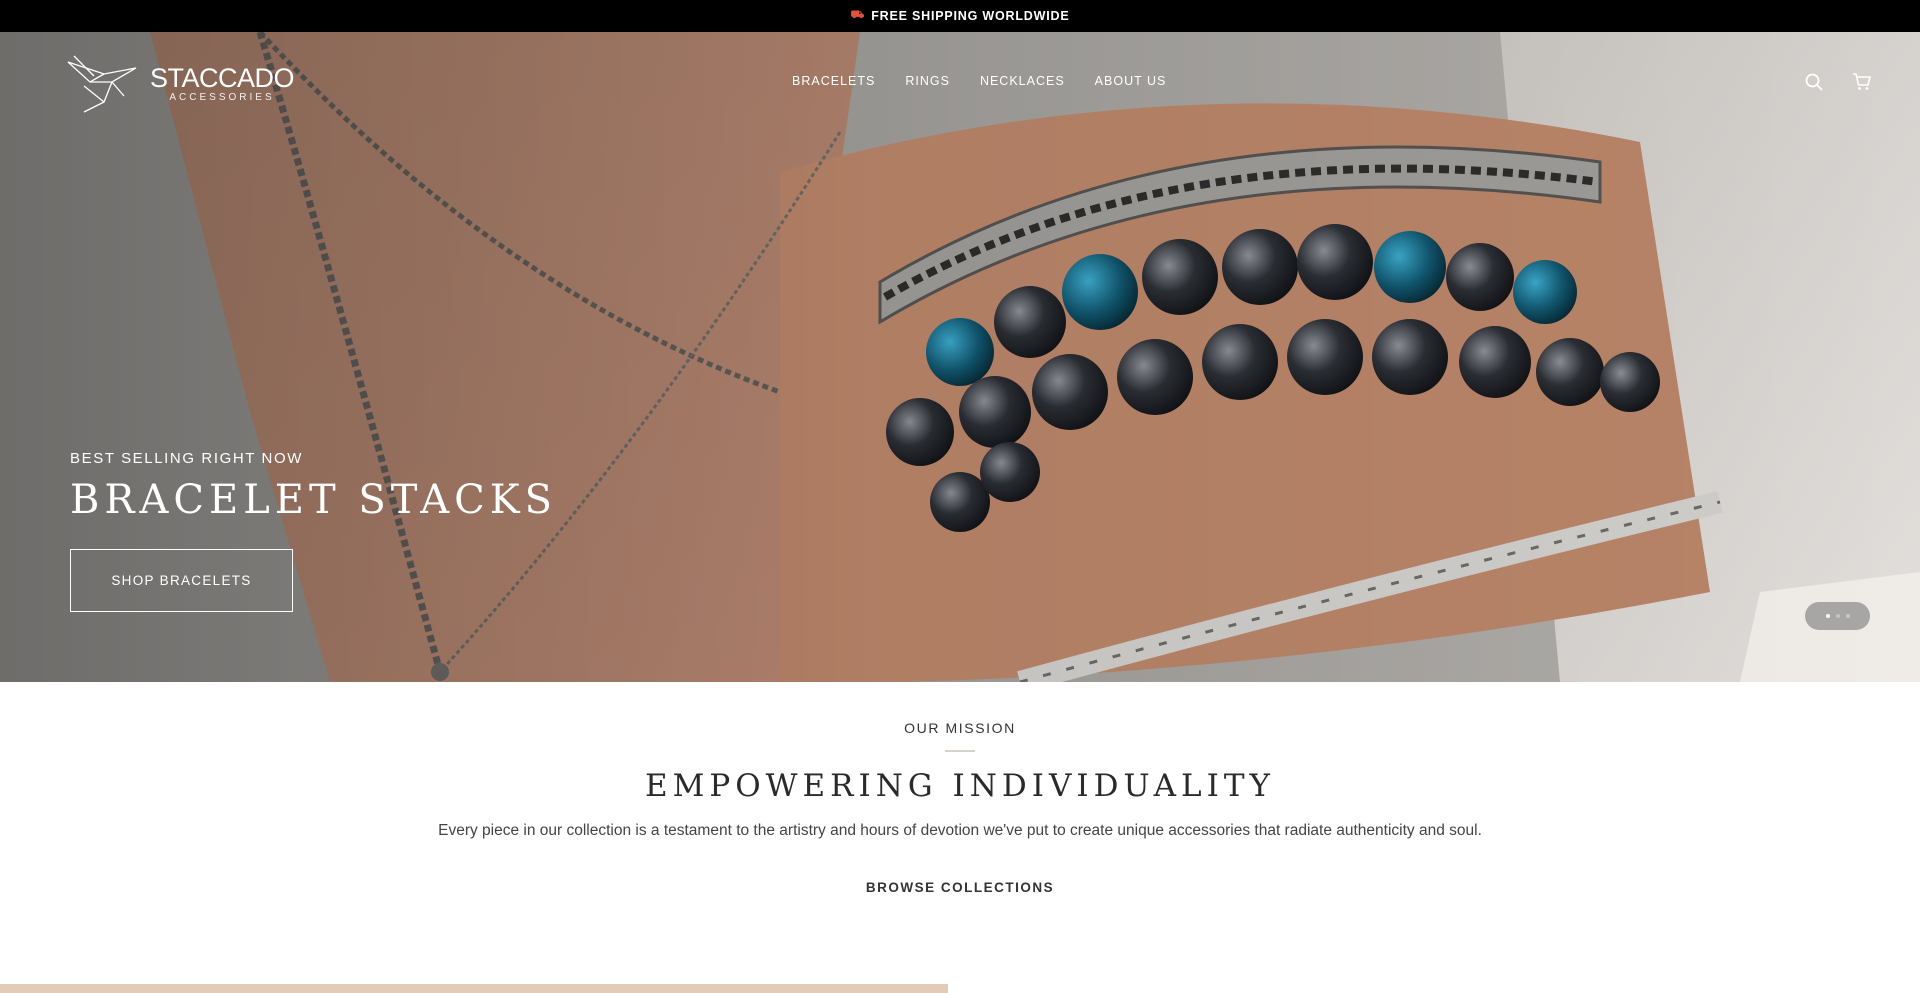 The height and width of the screenshot is (993, 1920). What do you see at coordinates (187, 458) in the screenshot?
I see `hero-kicker: BEST SELLING RIGHT NOW` at bounding box center [187, 458].